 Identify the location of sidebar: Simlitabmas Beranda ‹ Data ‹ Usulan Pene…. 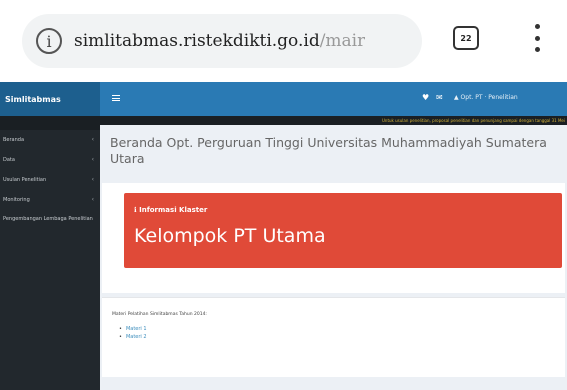
(50, 236).